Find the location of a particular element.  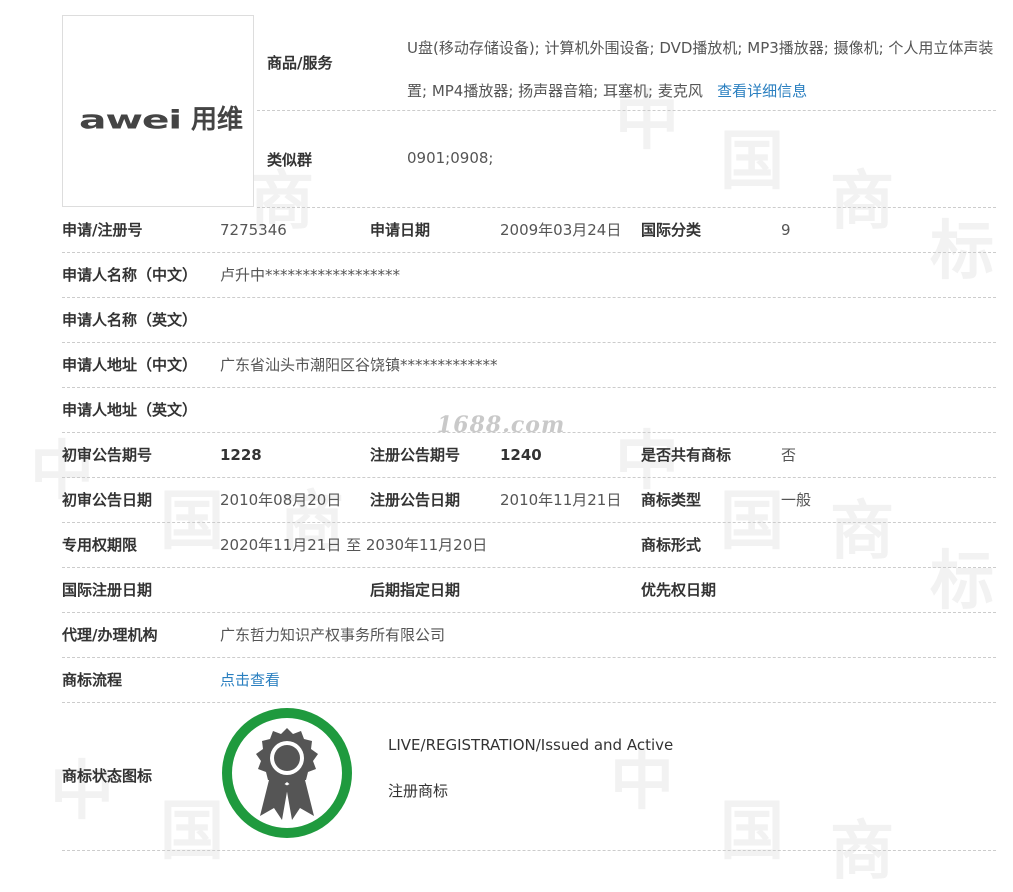

row-registration: 申请/注册号 7275346 申请日期 2009年03月24日 国际分类 9 is located at coordinates (529, 230).